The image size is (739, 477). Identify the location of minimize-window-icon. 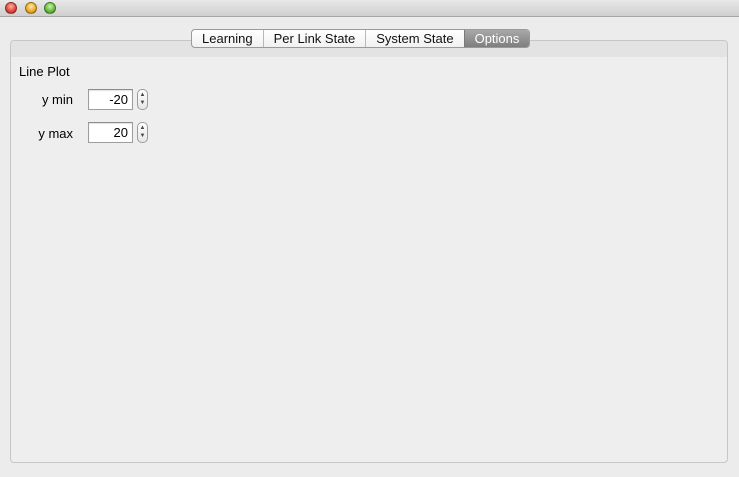
(31, 8).